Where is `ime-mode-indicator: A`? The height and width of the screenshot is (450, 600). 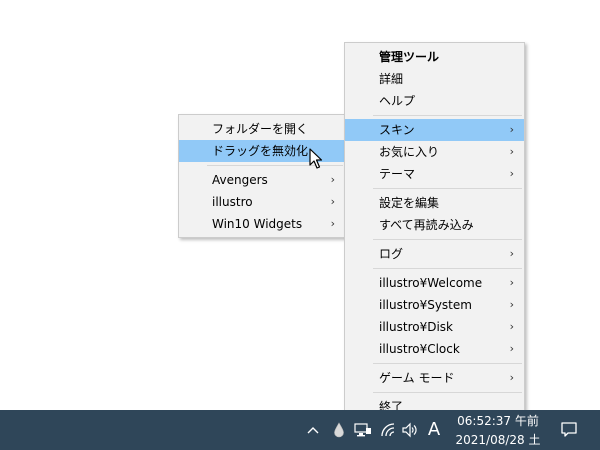
ime-mode-indicator: A is located at coordinates (434, 430).